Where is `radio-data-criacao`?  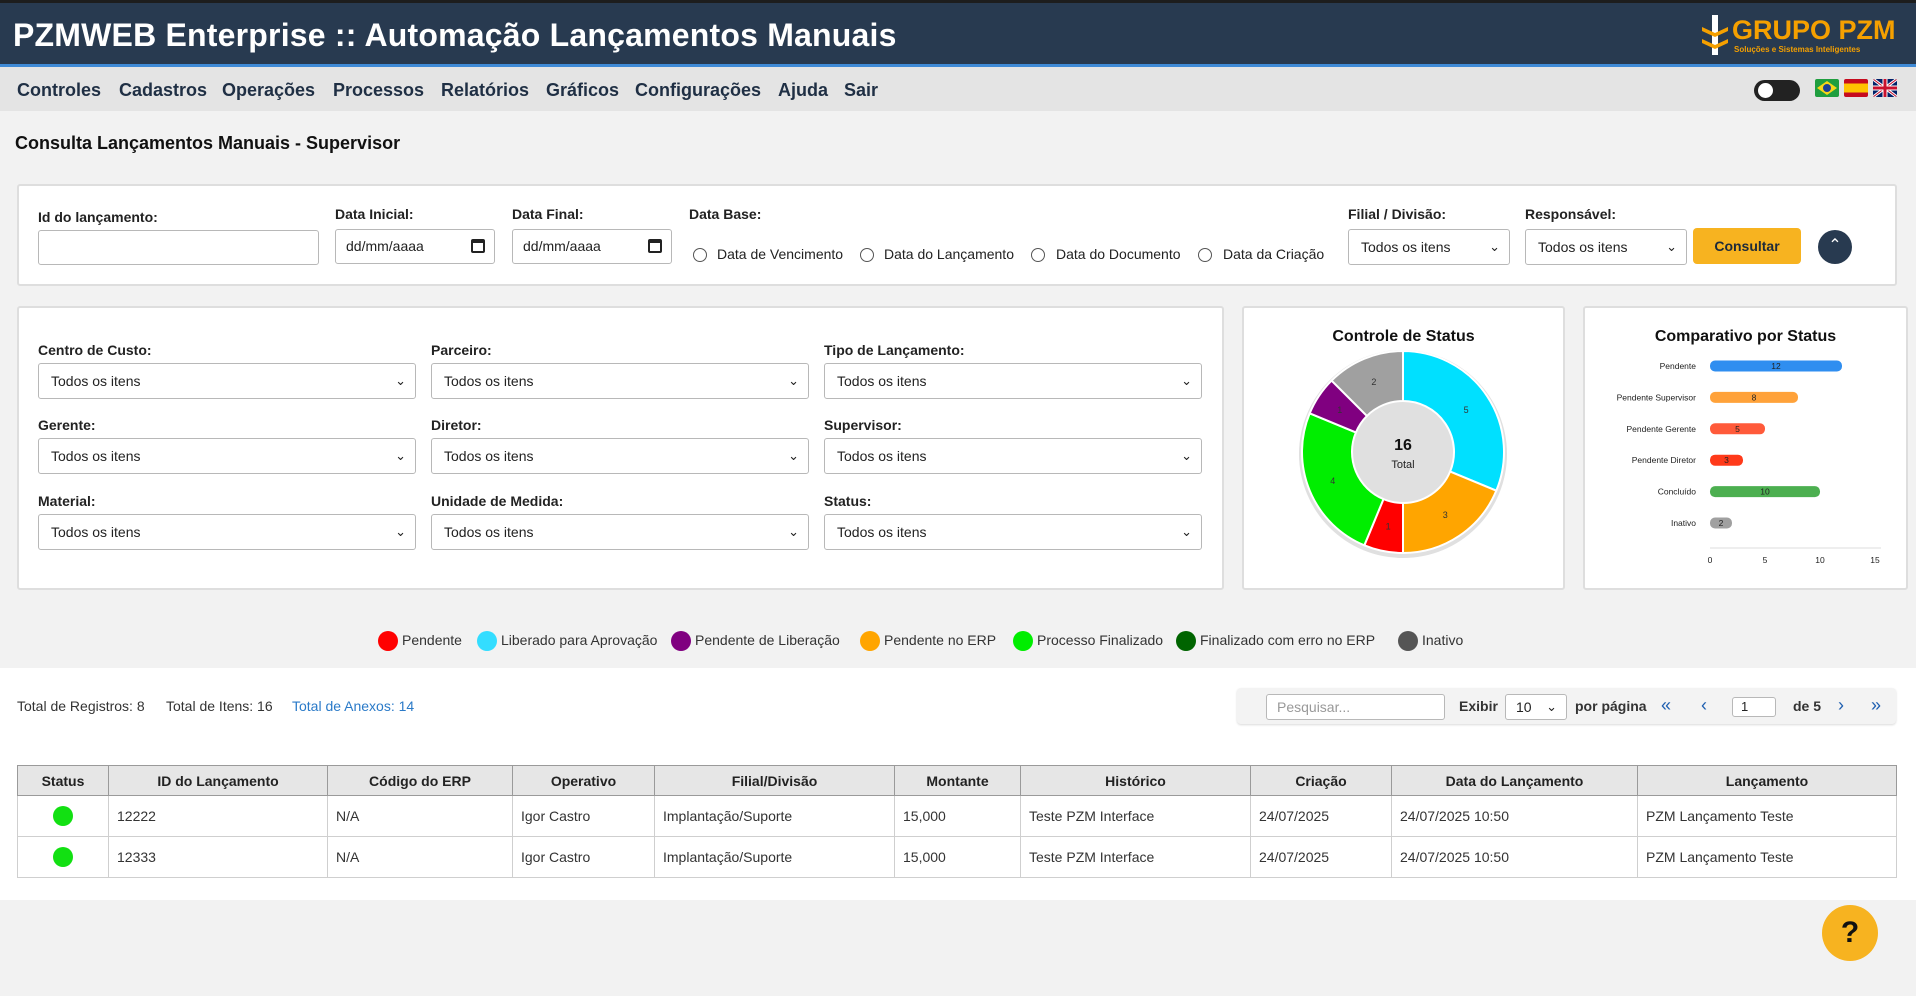
radio-data-criacao is located at coordinates (1205, 255).